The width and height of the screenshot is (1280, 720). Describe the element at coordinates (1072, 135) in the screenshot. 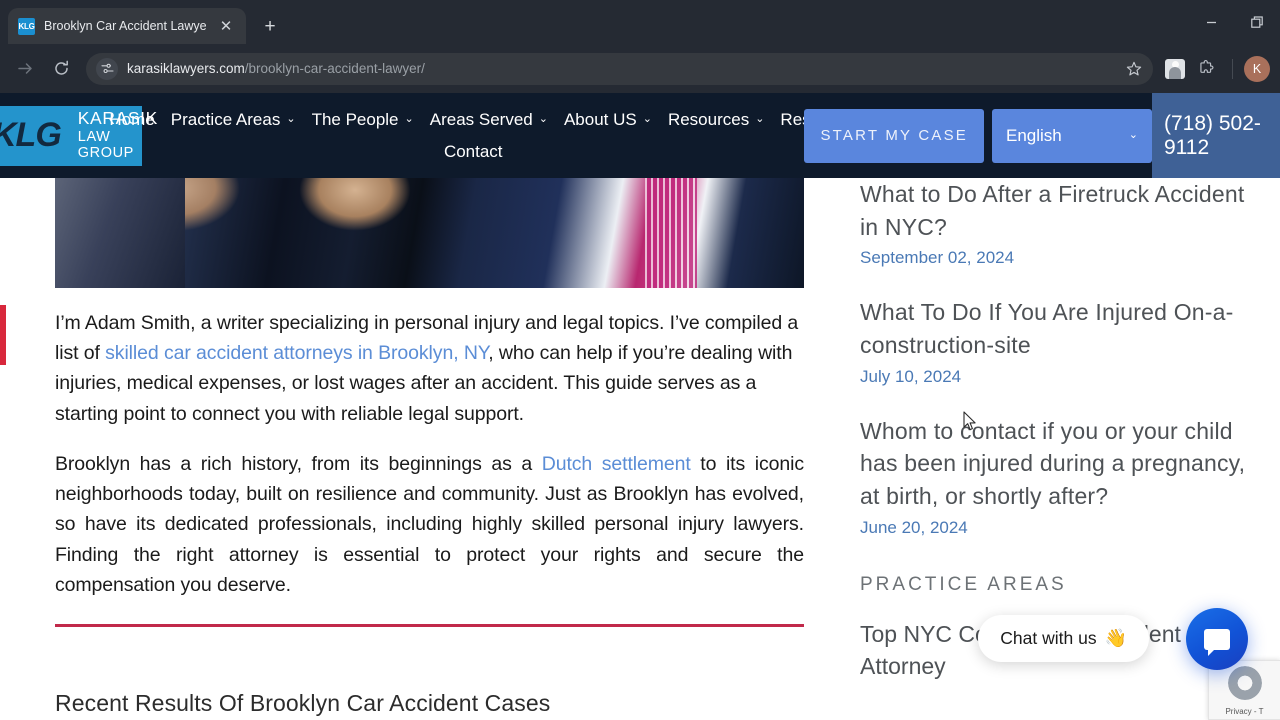

I see `language-select: English ⌄` at that location.